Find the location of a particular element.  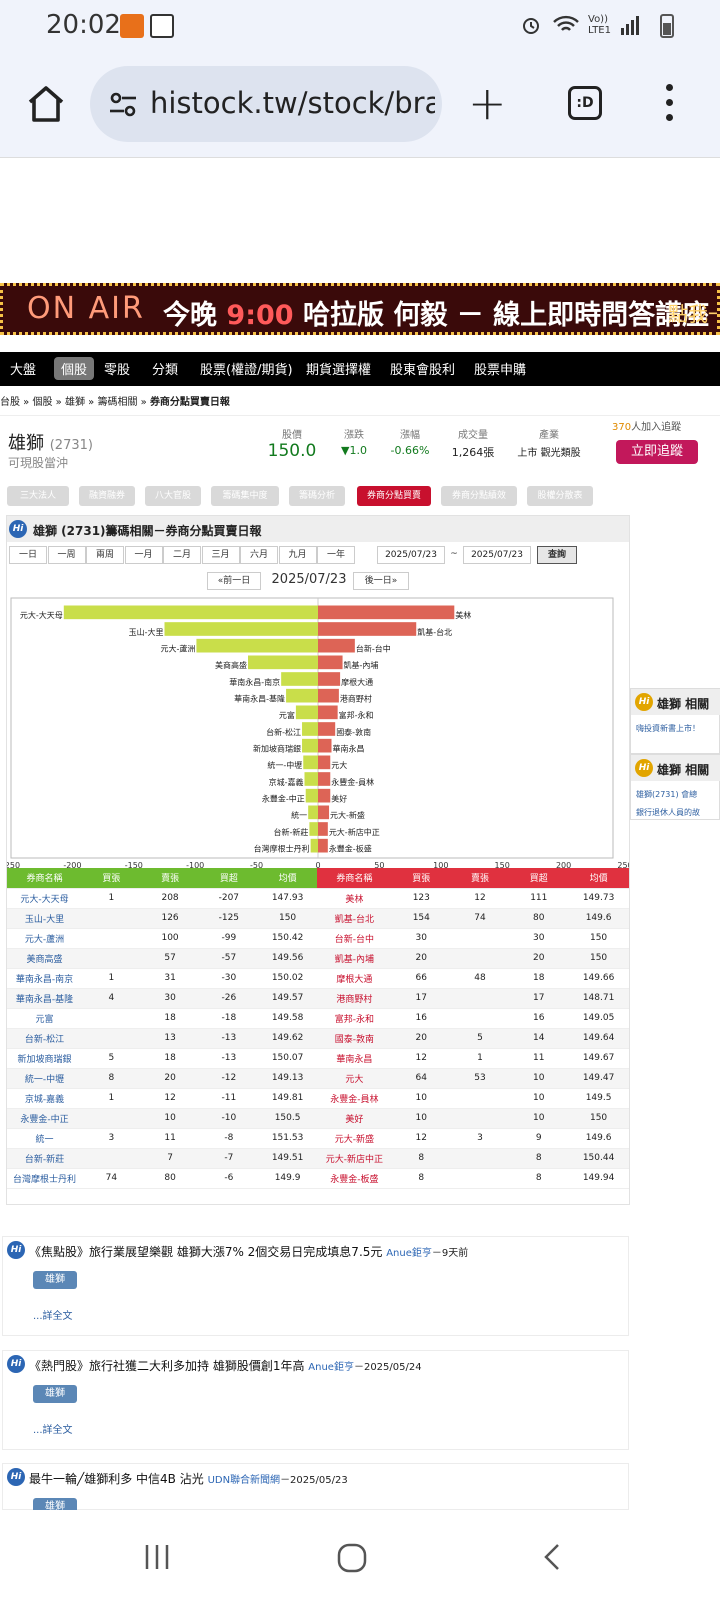

range-8: 一年 is located at coordinates (336, 555).